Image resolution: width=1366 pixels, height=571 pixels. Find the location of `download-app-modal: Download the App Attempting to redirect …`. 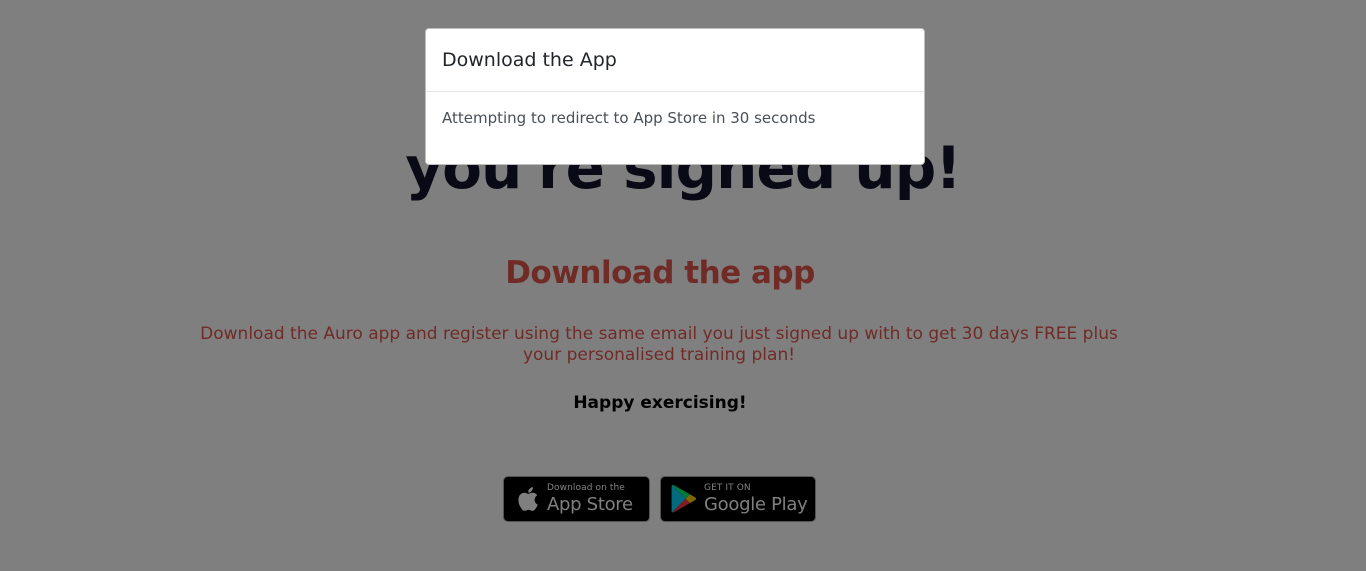

download-app-modal: Download the App Attempting to redirect … is located at coordinates (675, 96).